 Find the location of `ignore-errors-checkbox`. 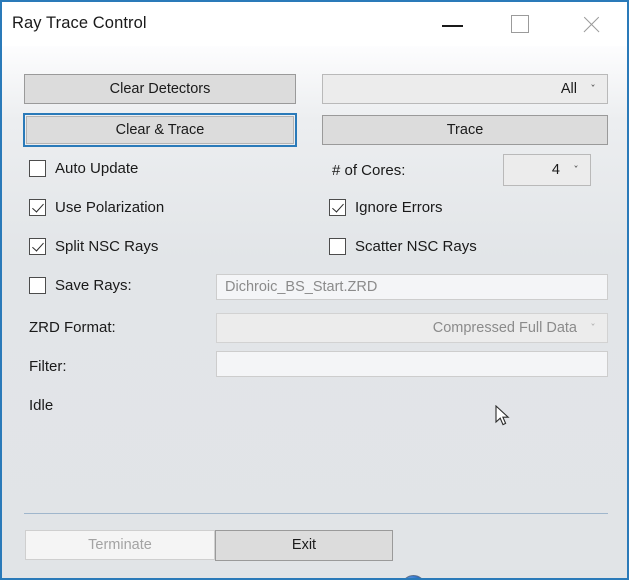

ignore-errors-checkbox is located at coordinates (337, 207).